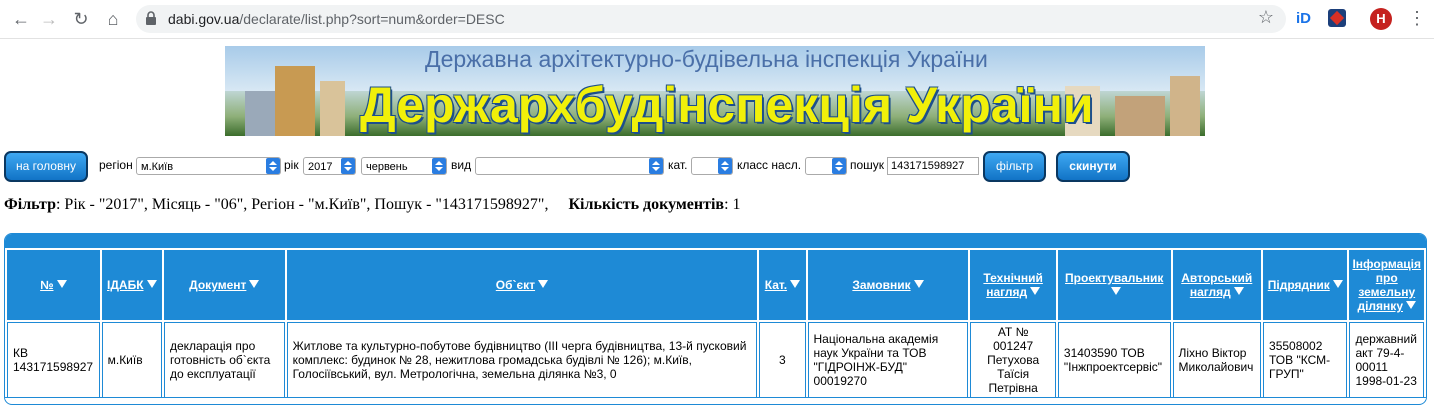 The image size is (1434, 405). Describe the element at coordinates (113, 19) in the screenshot. I see `home-icon: ⌂` at that location.